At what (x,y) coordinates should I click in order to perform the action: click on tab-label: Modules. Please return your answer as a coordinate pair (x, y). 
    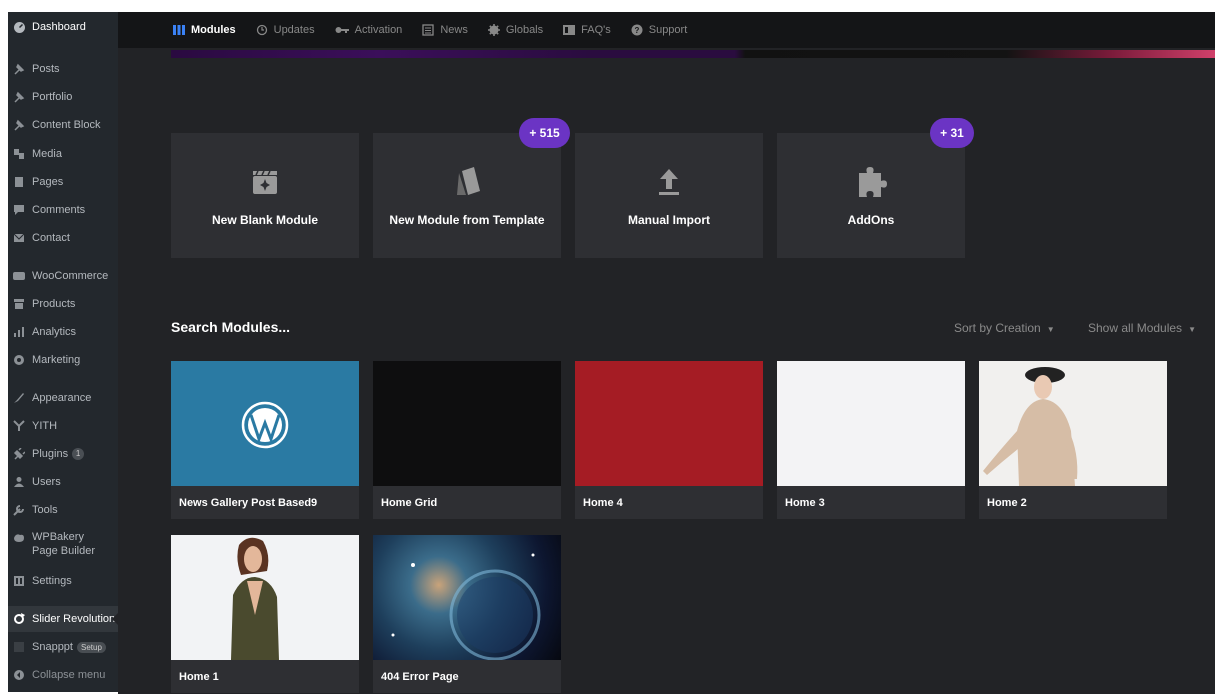
    Looking at the image, I should click on (213, 30).